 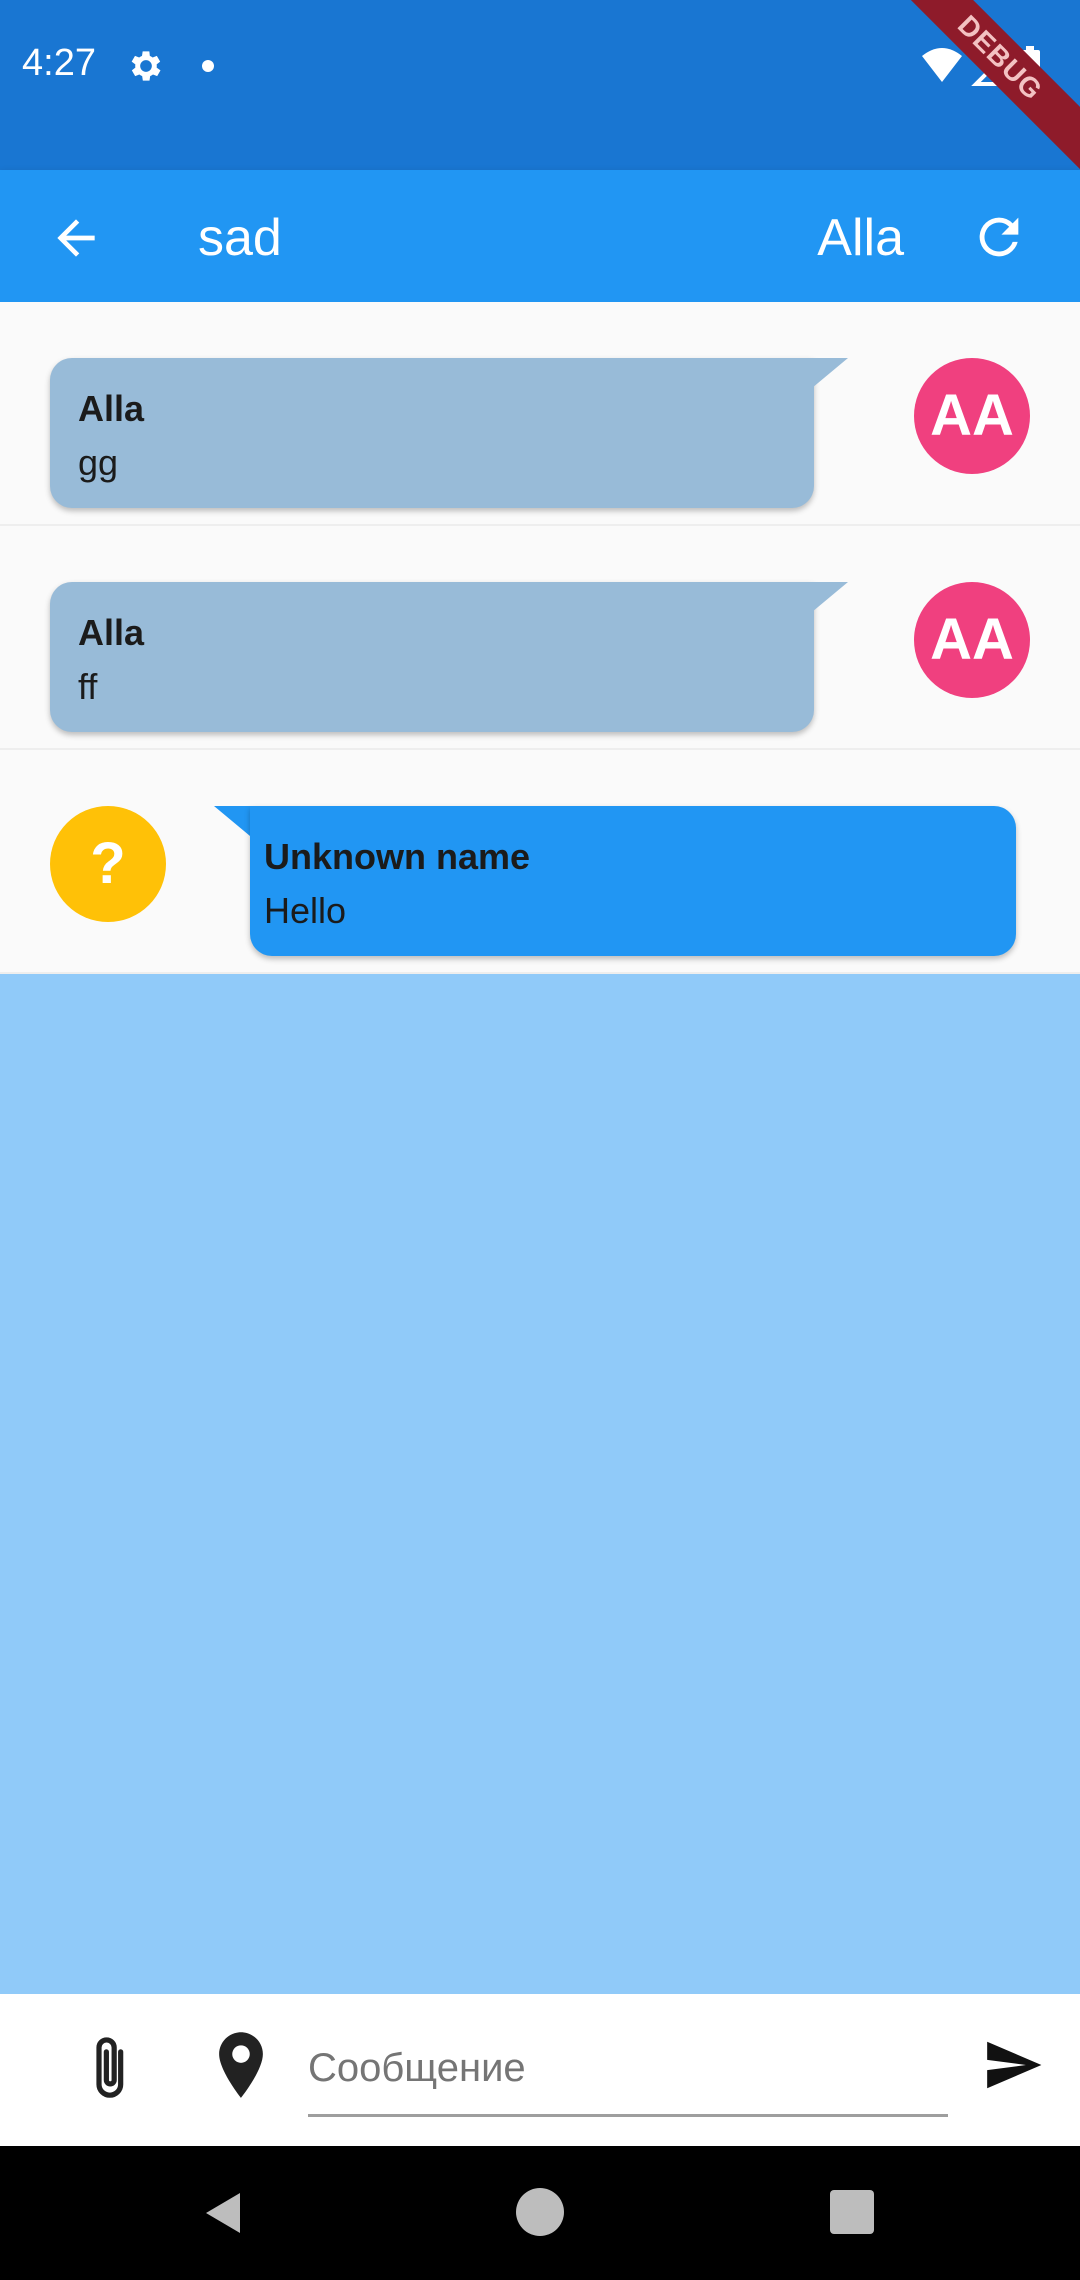 I want to click on system-navigation-bar, so click(x=540, y=2213).